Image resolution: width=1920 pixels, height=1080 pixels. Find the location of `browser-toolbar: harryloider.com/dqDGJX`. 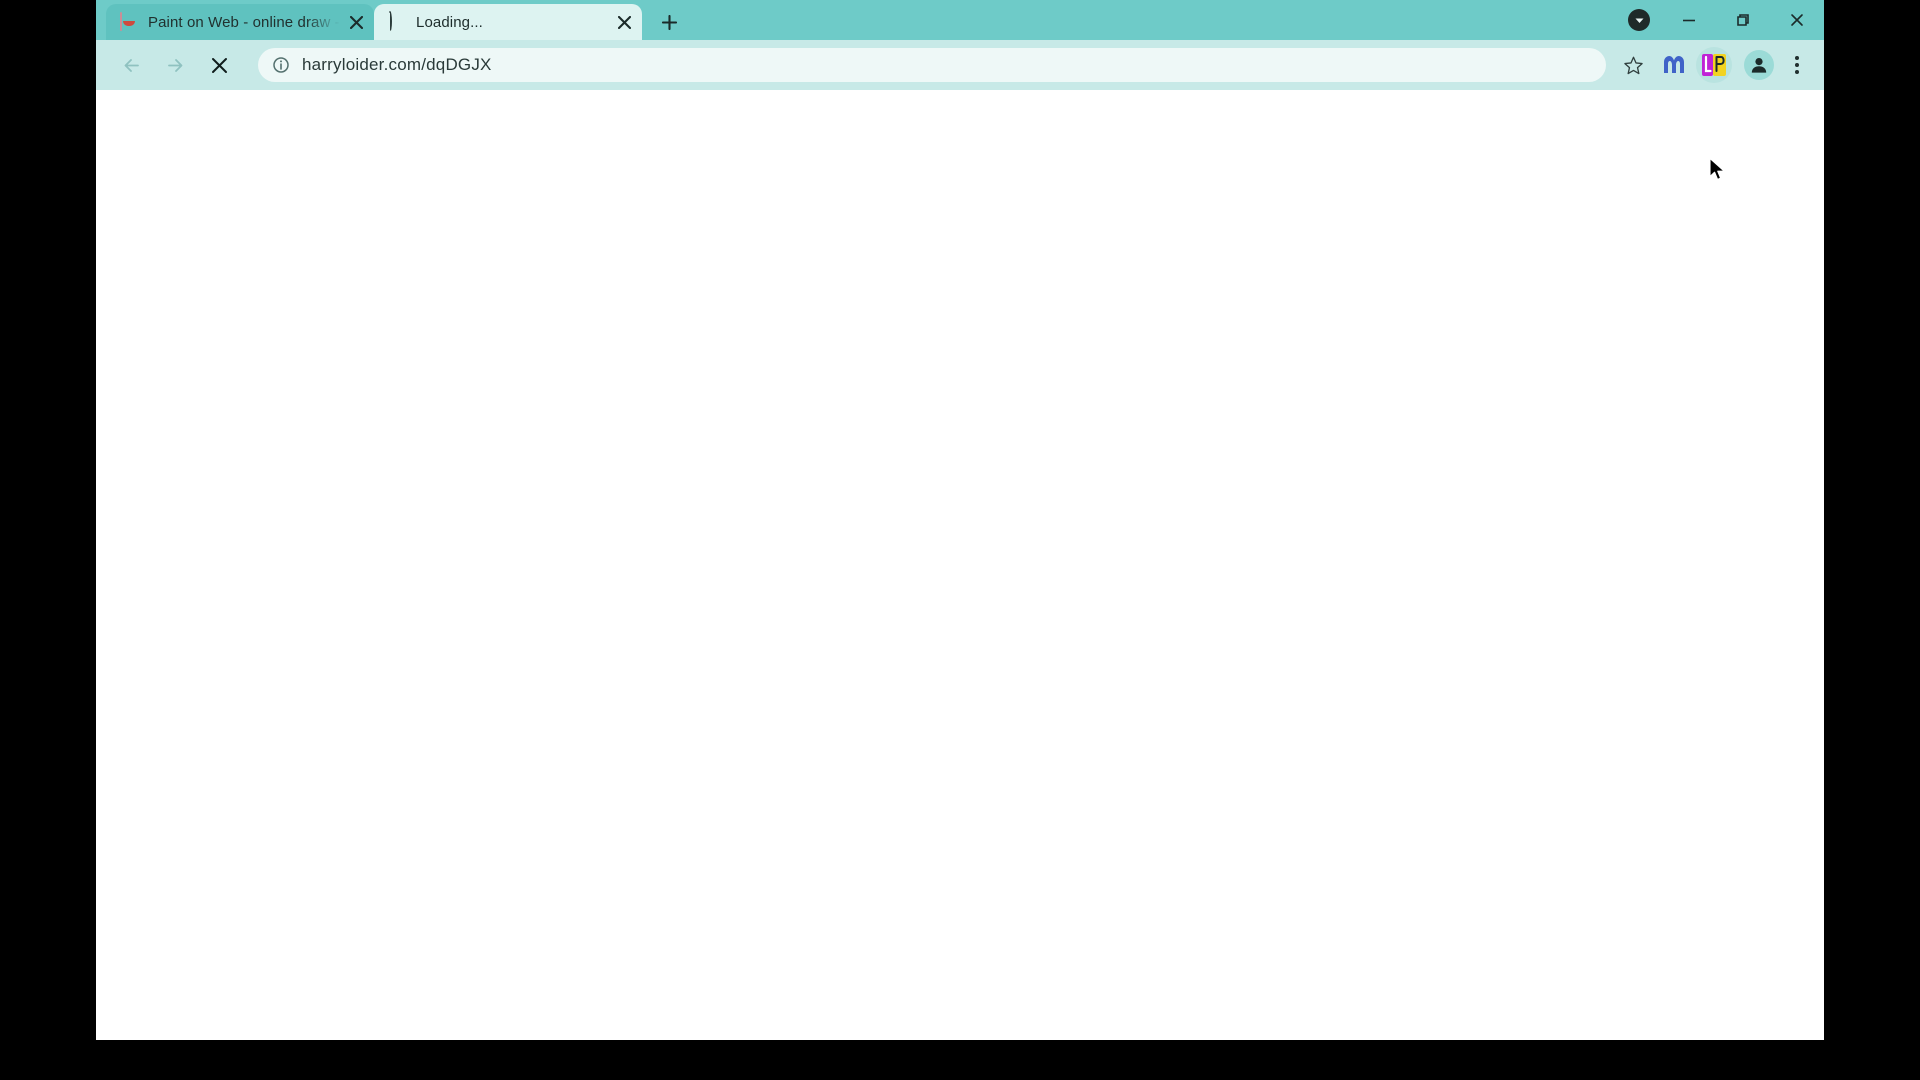

browser-toolbar: harryloider.com/dqDGJX is located at coordinates (960, 65).